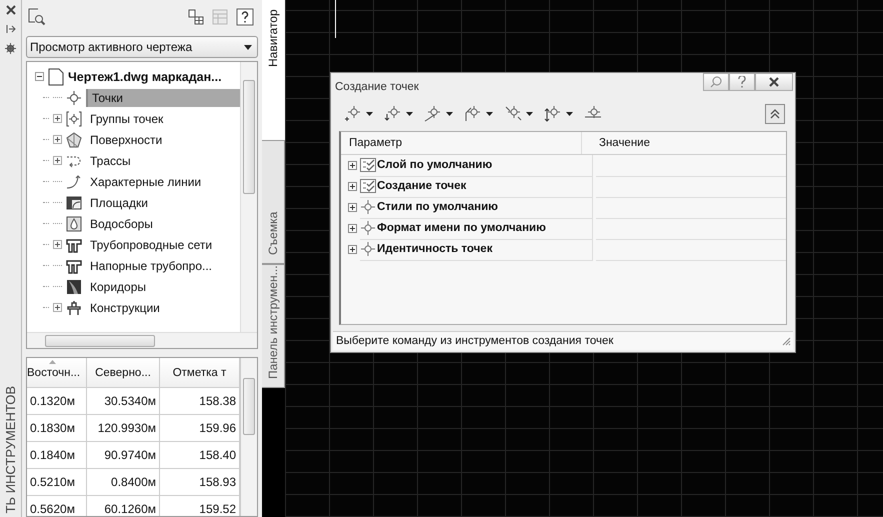  I want to click on dialog-title: Создание точек, so click(377, 87).